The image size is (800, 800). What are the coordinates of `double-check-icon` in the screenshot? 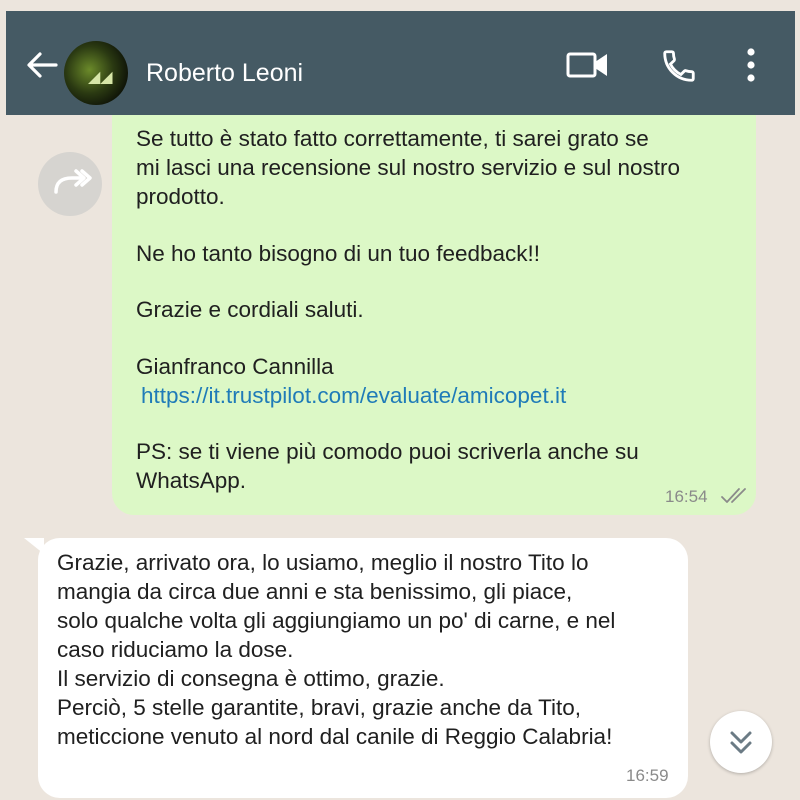 It's located at (733, 495).